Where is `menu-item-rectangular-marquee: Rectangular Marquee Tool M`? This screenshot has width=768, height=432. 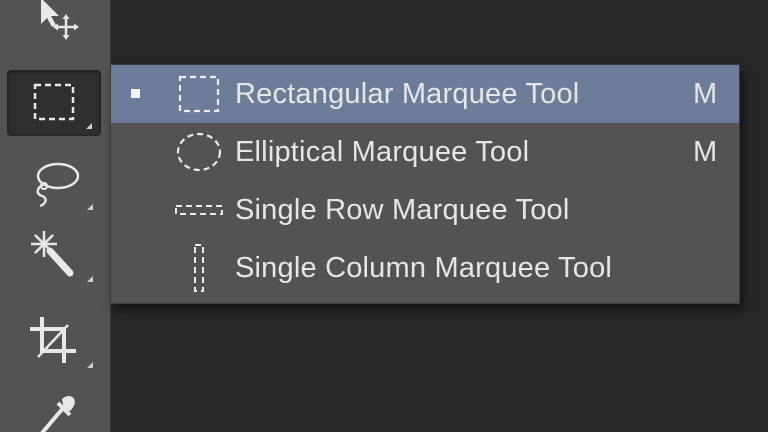
menu-item-rectangular-marquee: Rectangular Marquee Tool M is located at coordinates (425, 94).